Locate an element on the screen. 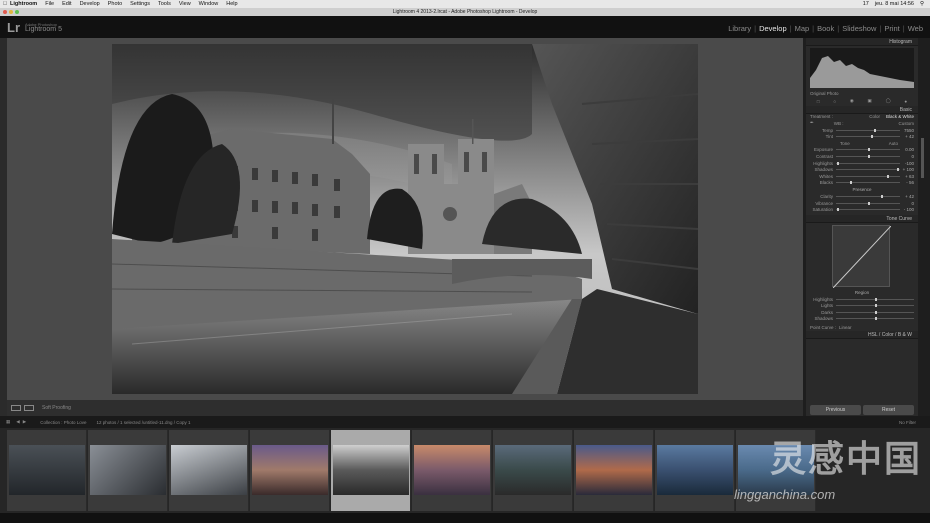 The height and width of the screenshot is (523, 930). curve-darks-slider: Darks is located at coordinates (862, 312).